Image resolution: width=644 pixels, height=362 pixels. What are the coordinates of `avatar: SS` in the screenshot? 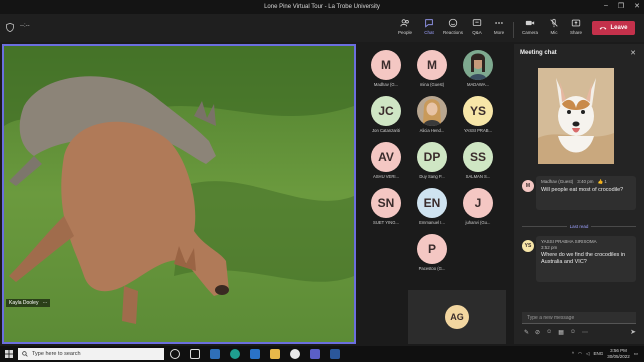 It's located at (478, 157).